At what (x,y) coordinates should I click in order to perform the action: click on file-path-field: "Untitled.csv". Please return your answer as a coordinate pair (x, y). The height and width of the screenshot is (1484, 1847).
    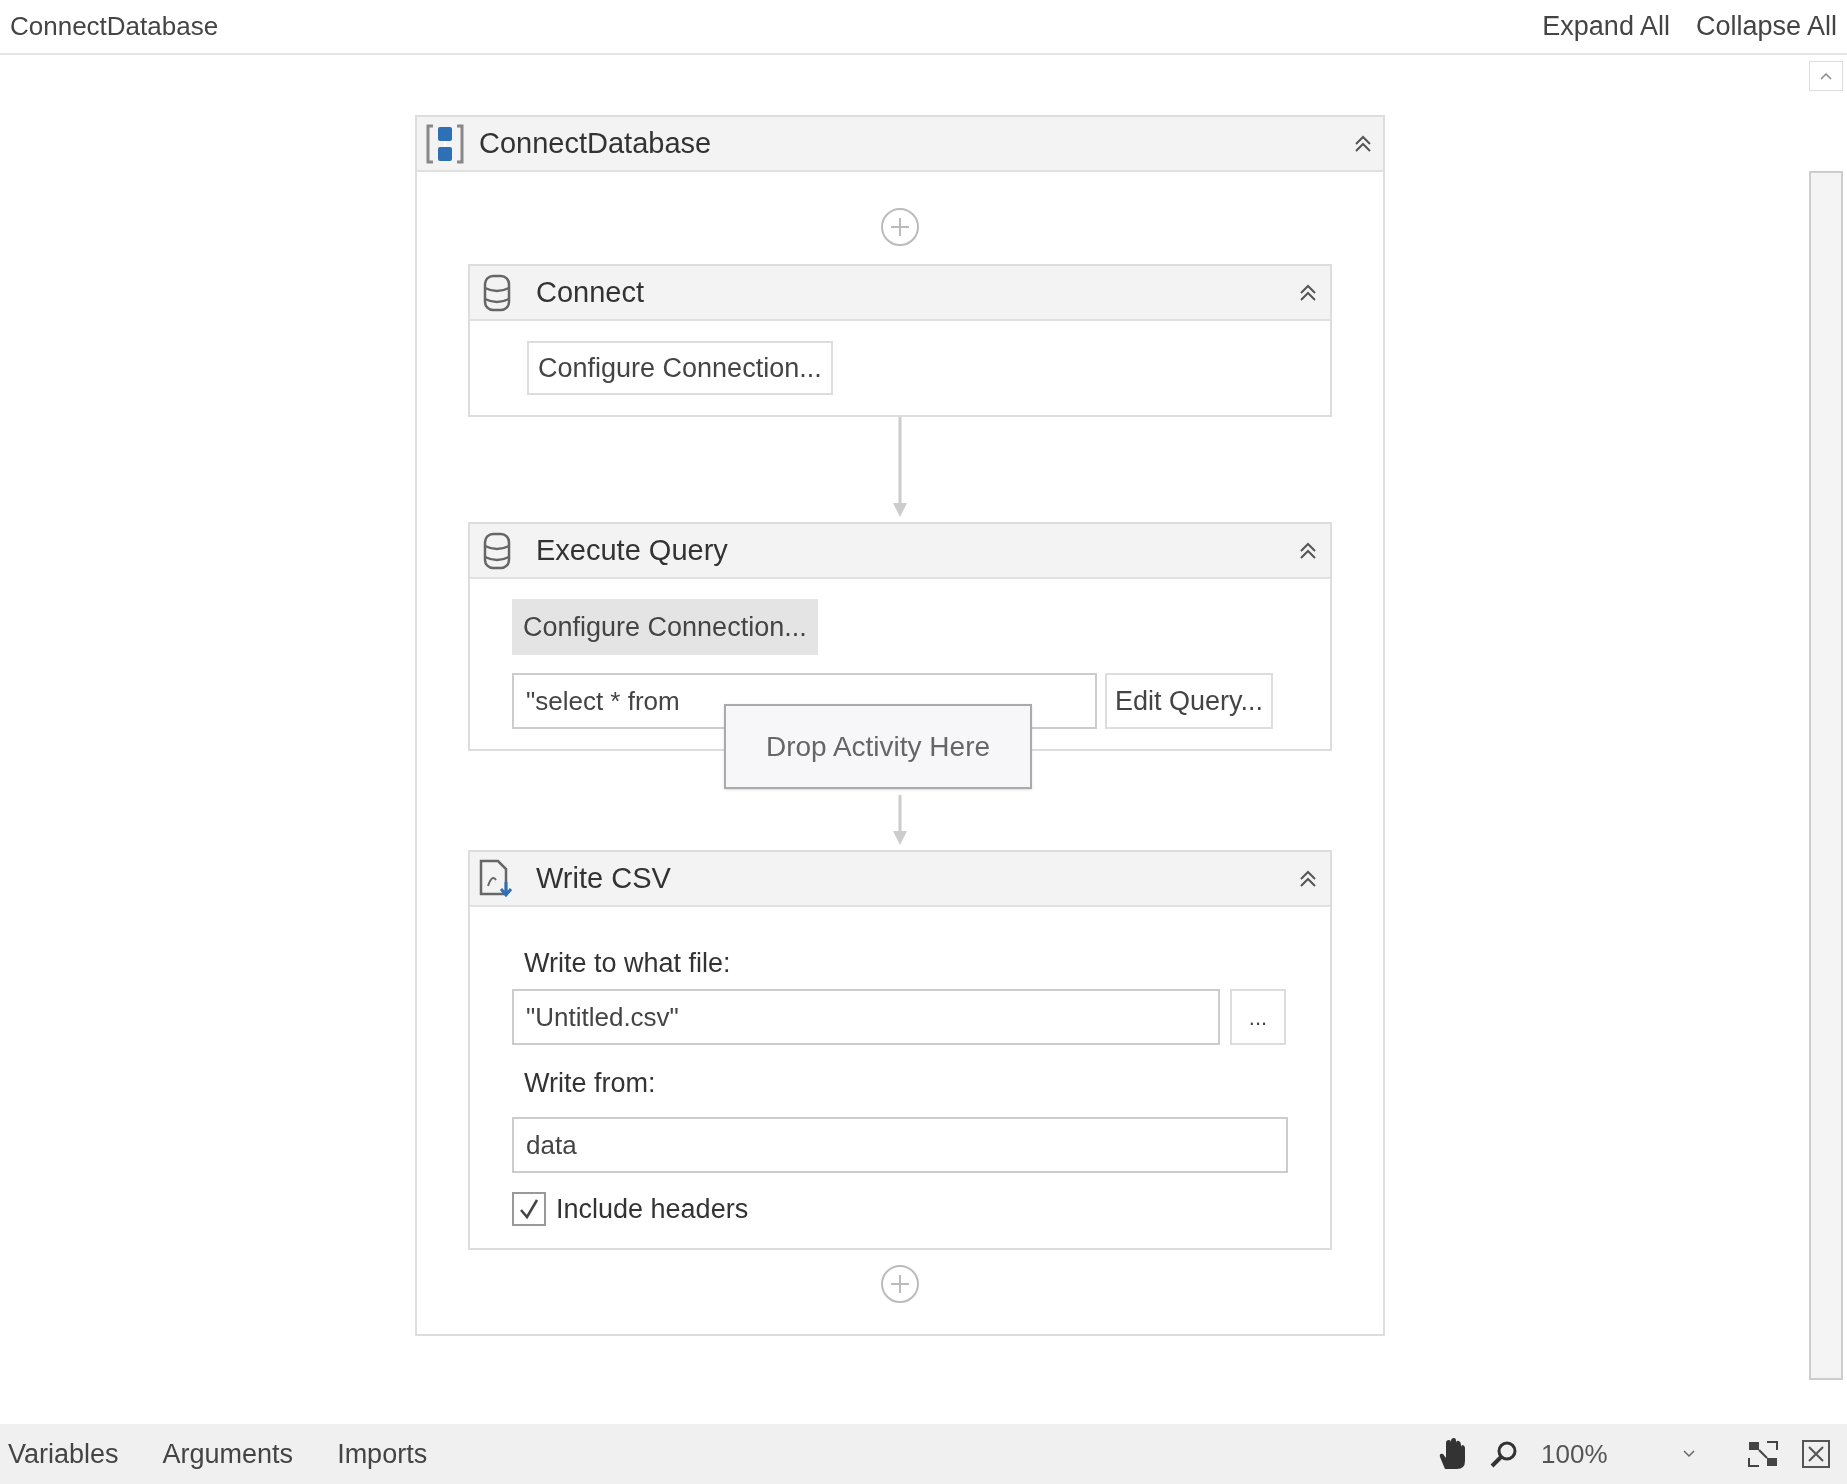
    Looking at the image, I should click on (866, 1017).